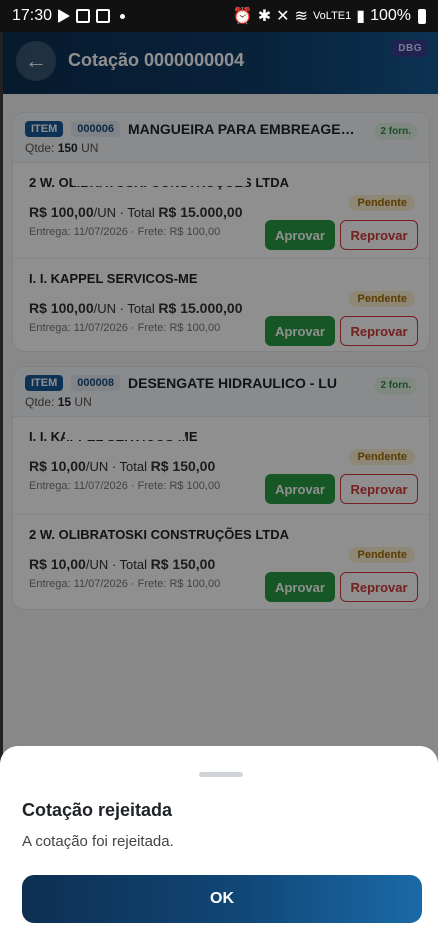 This screenshot has height=943, width=438. Describe the element at coordinates (422, 16) in the screenshot. I see `battery-icon` at that location.